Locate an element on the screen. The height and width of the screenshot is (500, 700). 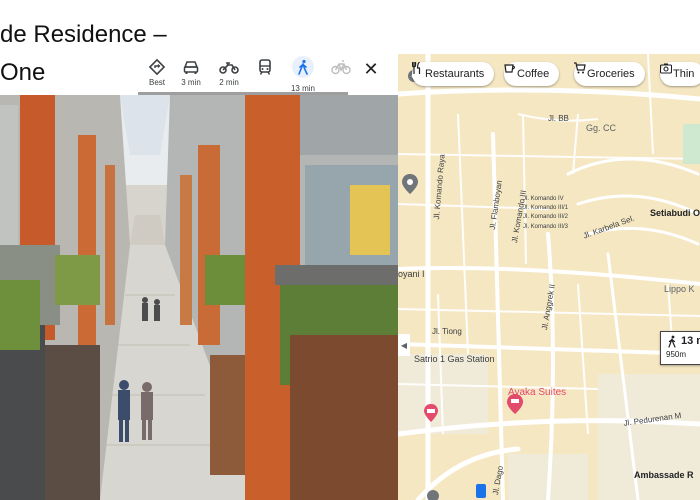
chip-groceries: Groceries is located at coordinates (609, 74).